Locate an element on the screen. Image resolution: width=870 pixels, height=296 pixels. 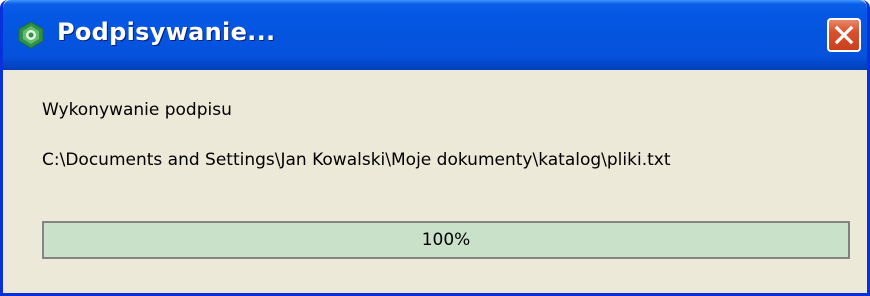
close-button is located at coordinates (844, 35).